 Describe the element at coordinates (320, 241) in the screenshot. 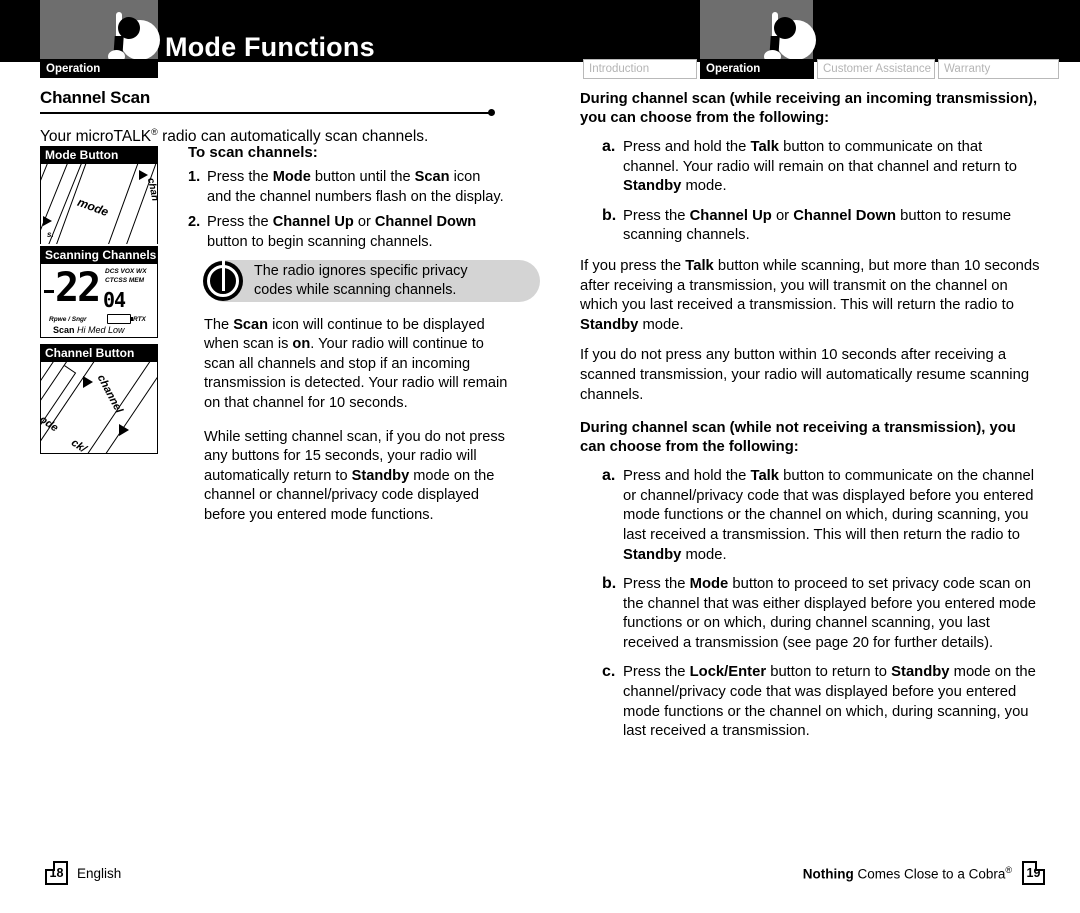

I see `step1-text-4: button to begin scanning channels.` at that location.